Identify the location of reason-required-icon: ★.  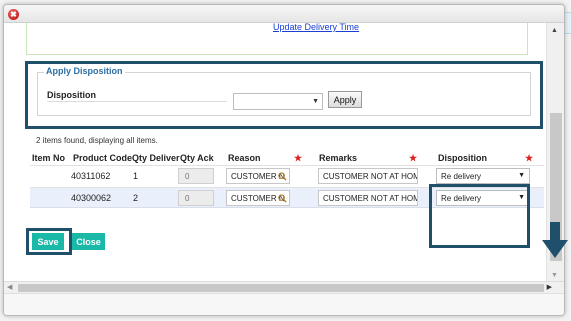
(298, 158).